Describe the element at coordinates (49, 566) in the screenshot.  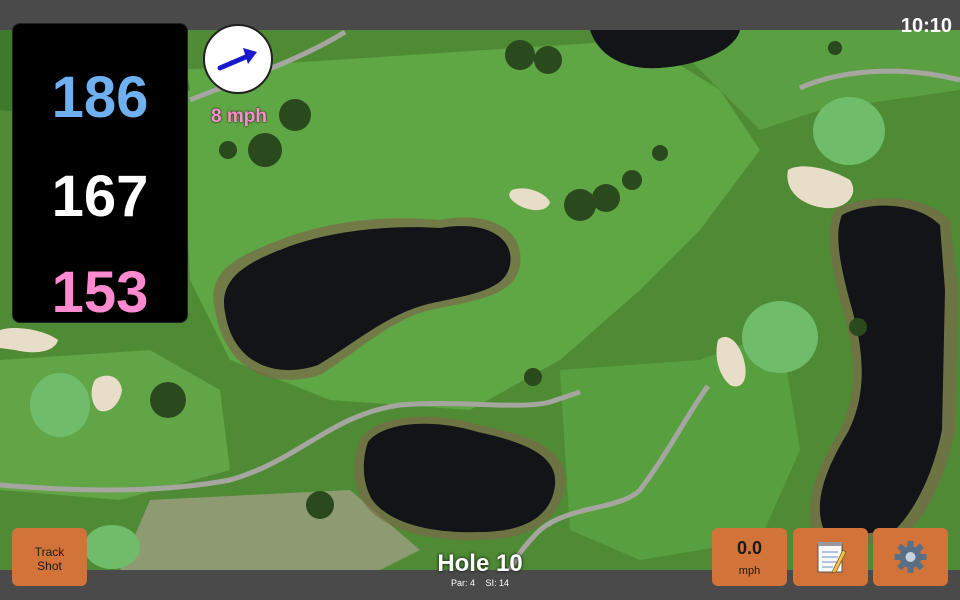
I see `track-shot-label-line2: Shot` at that location.